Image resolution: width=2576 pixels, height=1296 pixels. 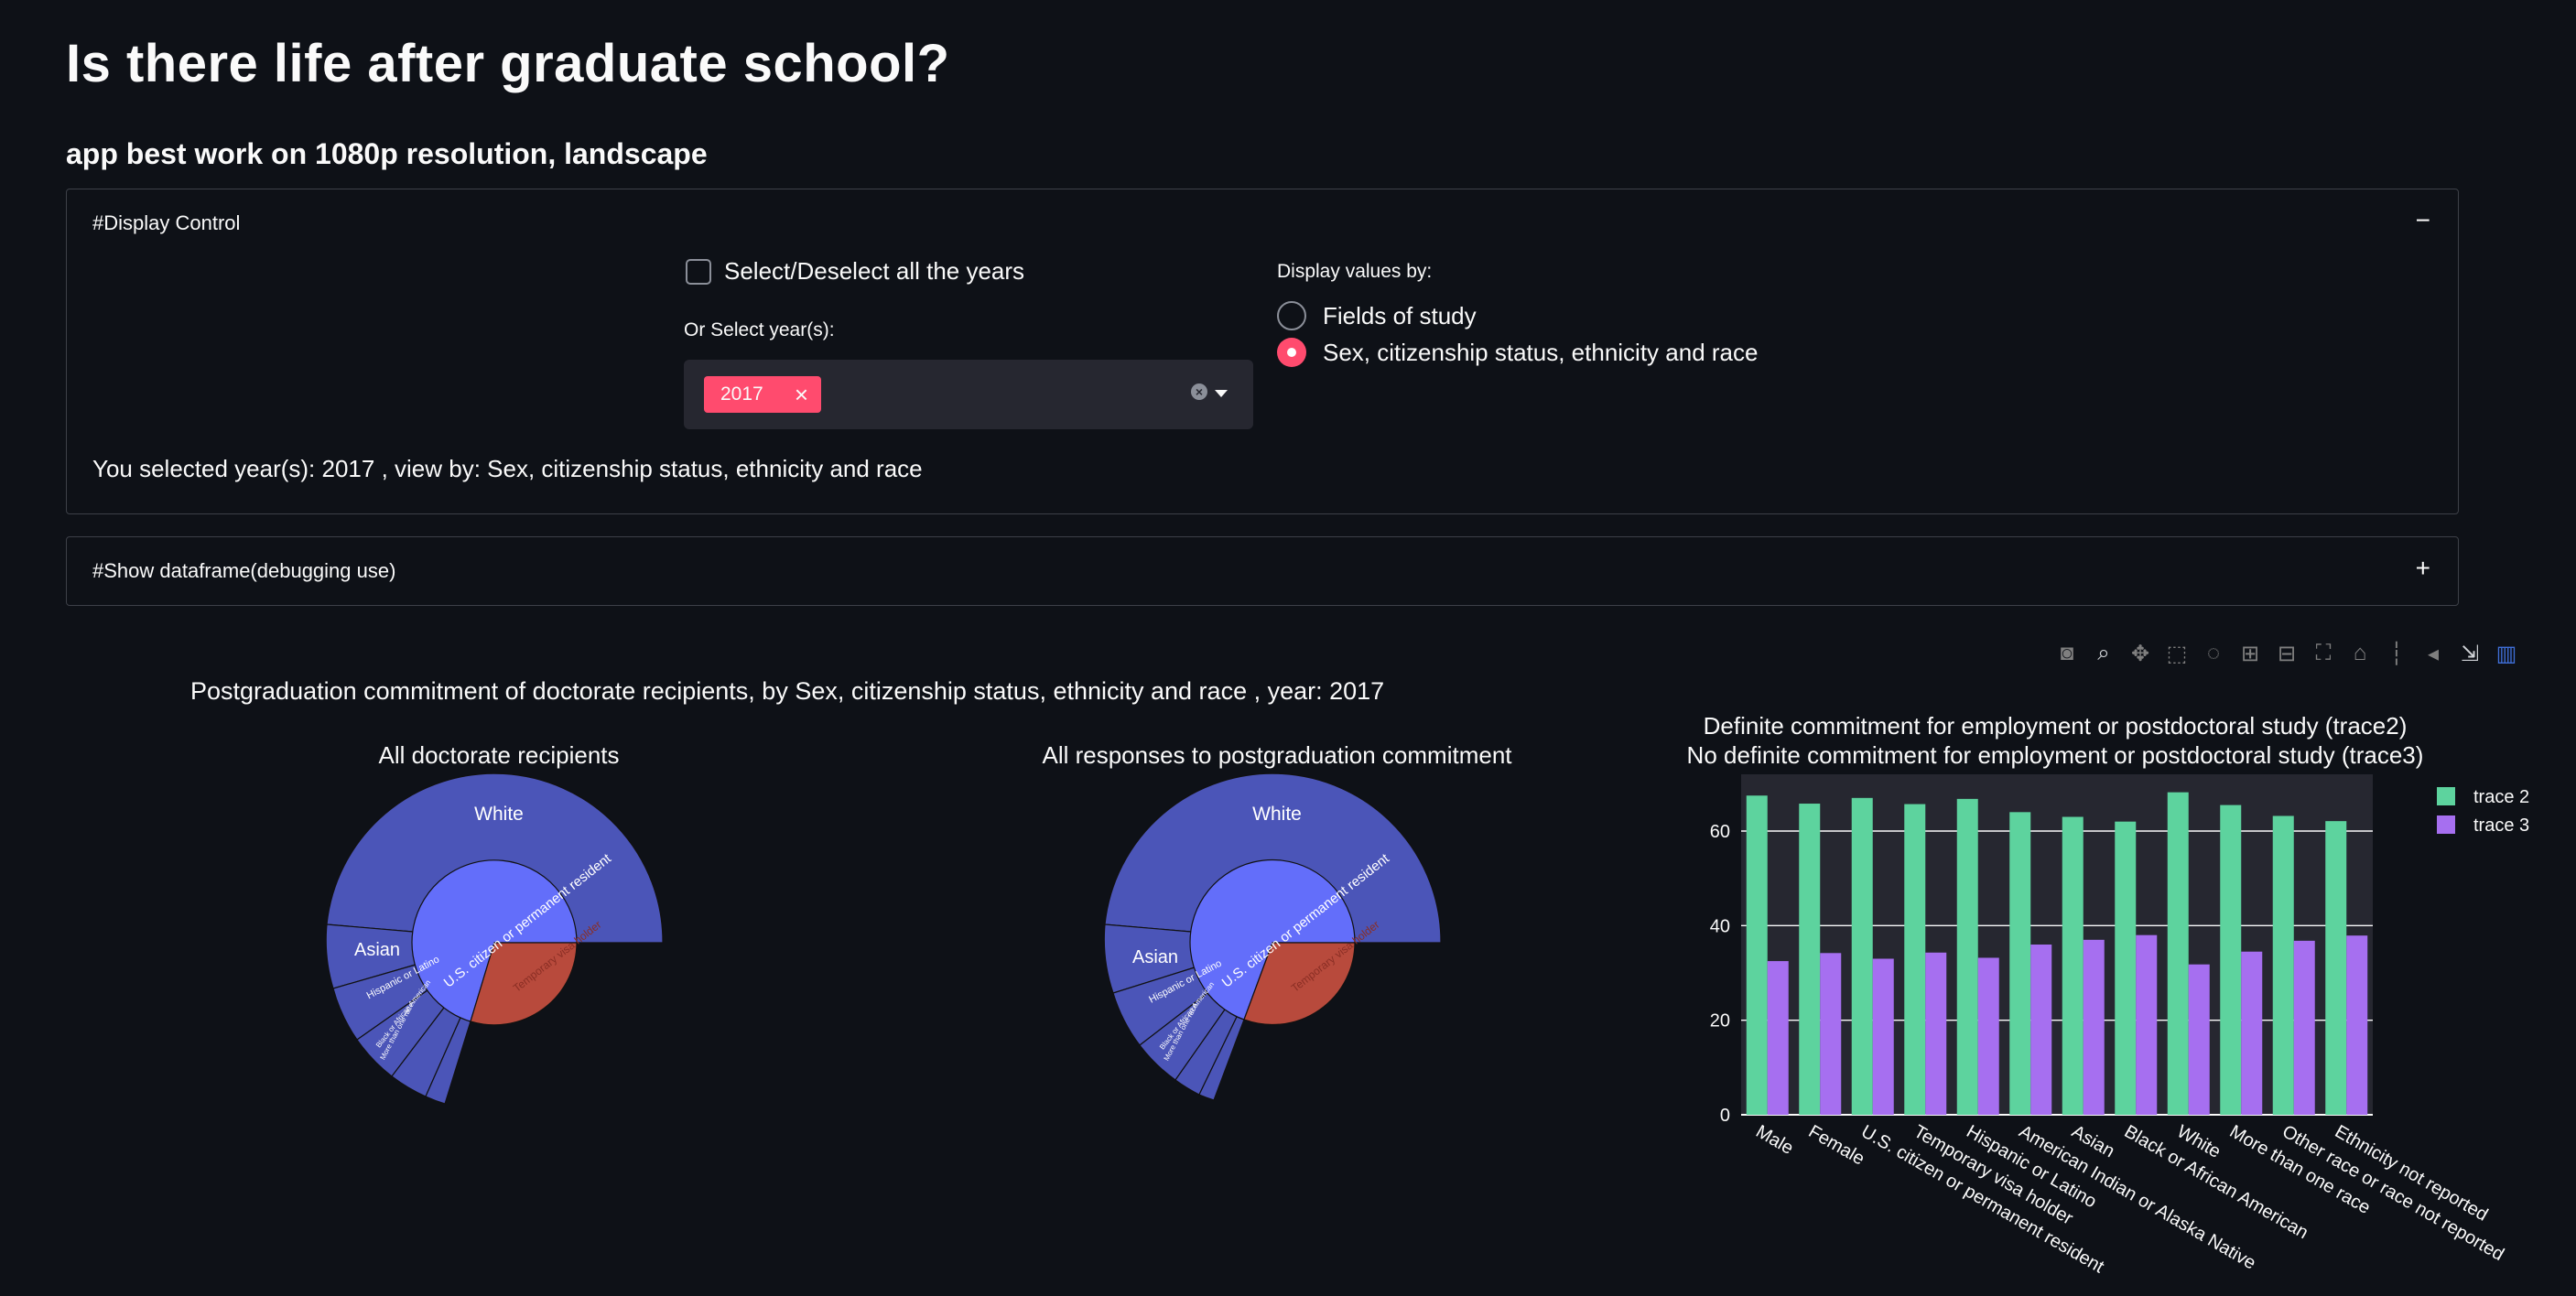 I want to click on zoom-out-icon: ⊟, so click(x=2287, y=654).